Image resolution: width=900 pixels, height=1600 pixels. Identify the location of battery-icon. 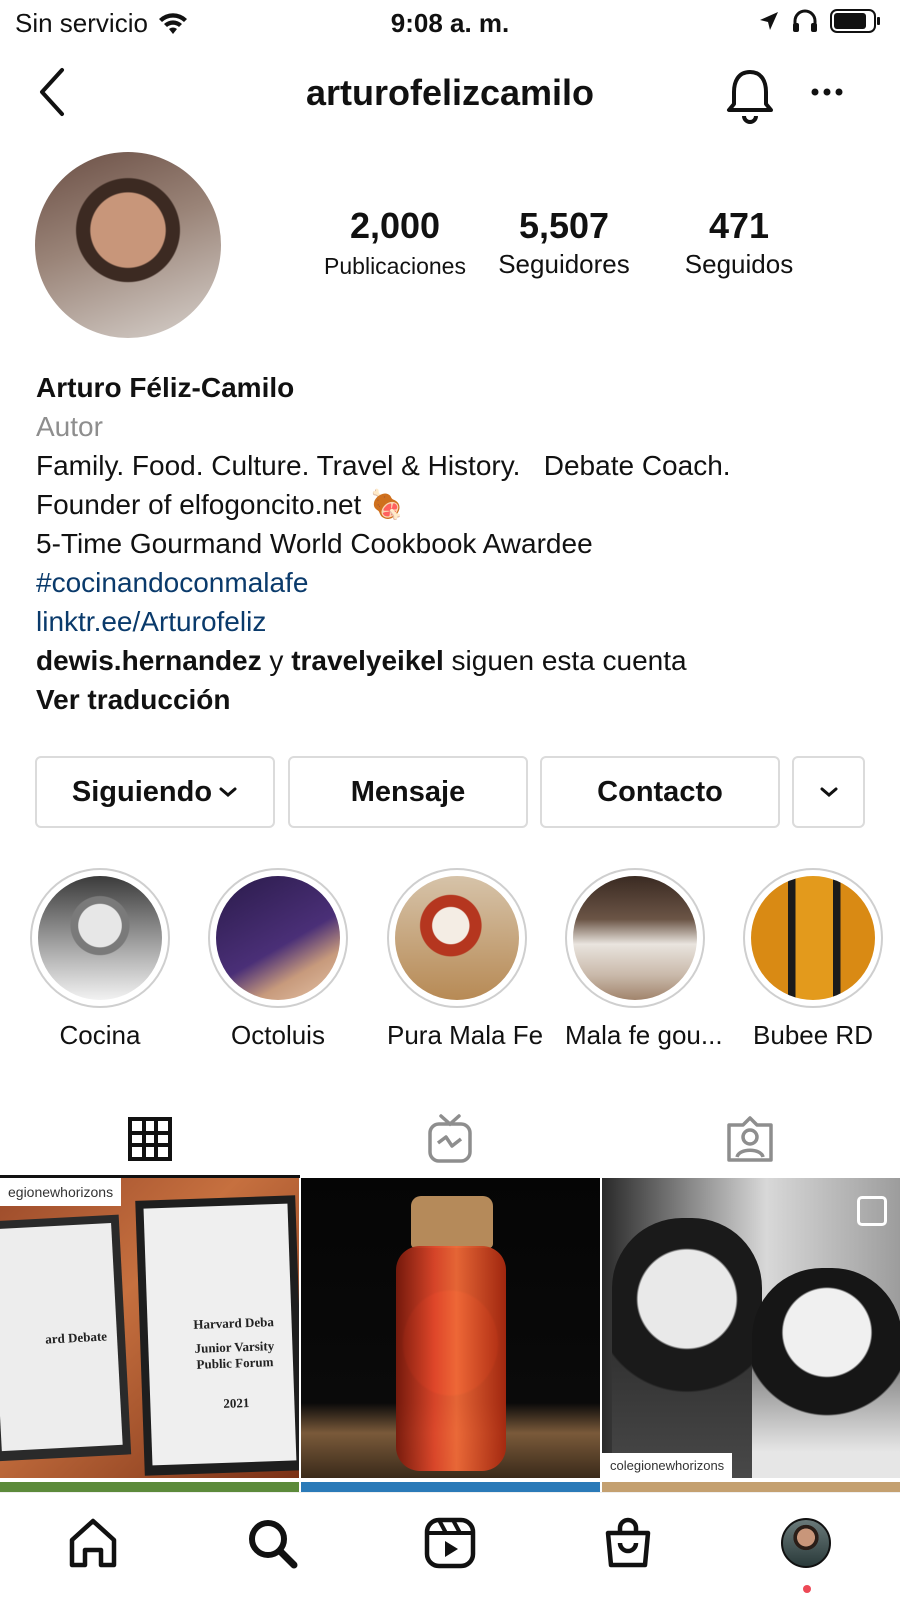
(855, 21).